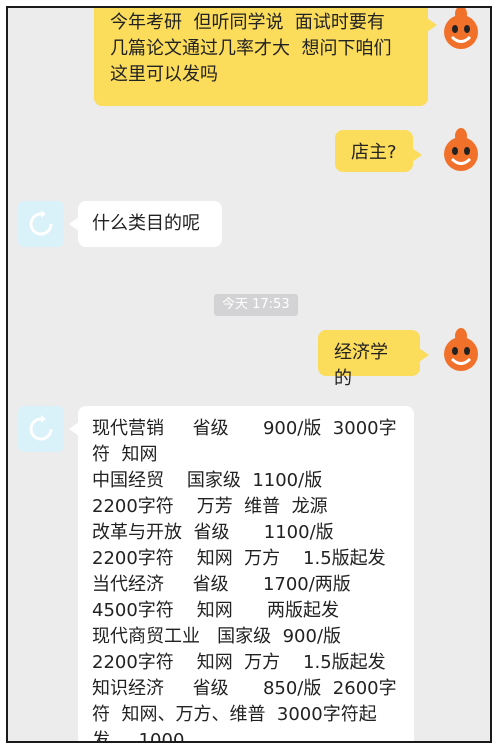 This screenshot has height=751, width=500. Describe the element at coordinates (373, 359) in the screenshot. I see `message-bubble-outgoing: 经济学的` at that location.